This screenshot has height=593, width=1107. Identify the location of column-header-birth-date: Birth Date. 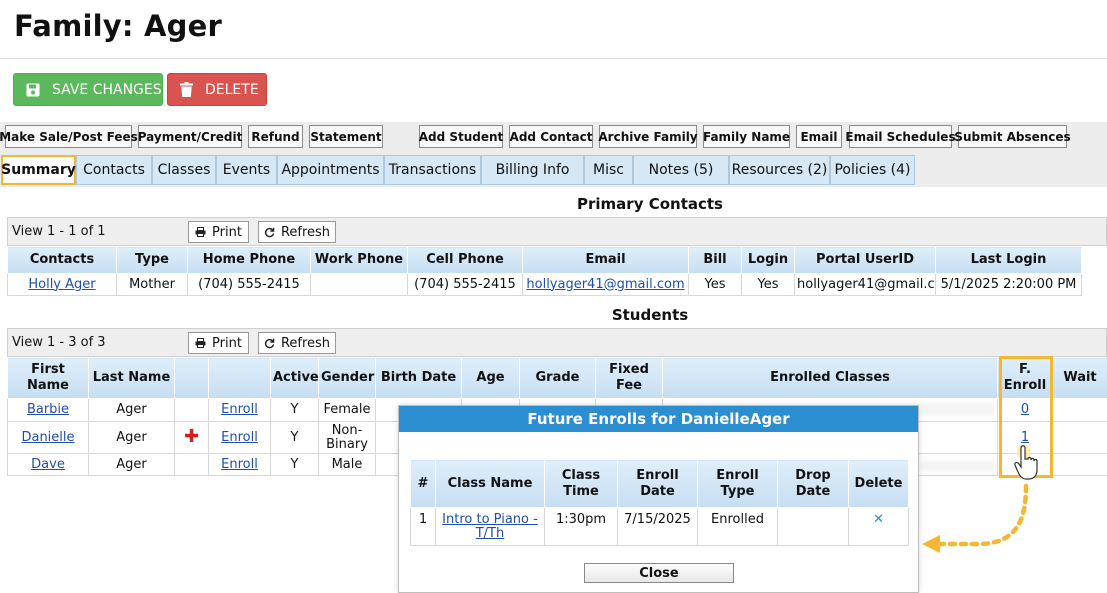
(418, 378).